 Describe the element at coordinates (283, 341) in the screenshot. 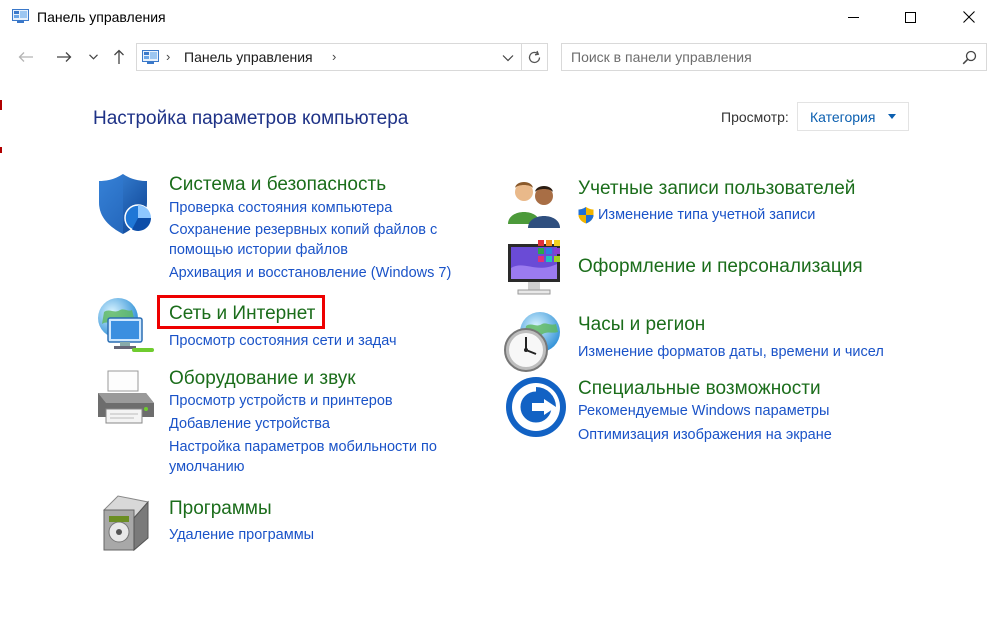

I see `network-status-link: Просмотр состояния сети и задач` at that location.